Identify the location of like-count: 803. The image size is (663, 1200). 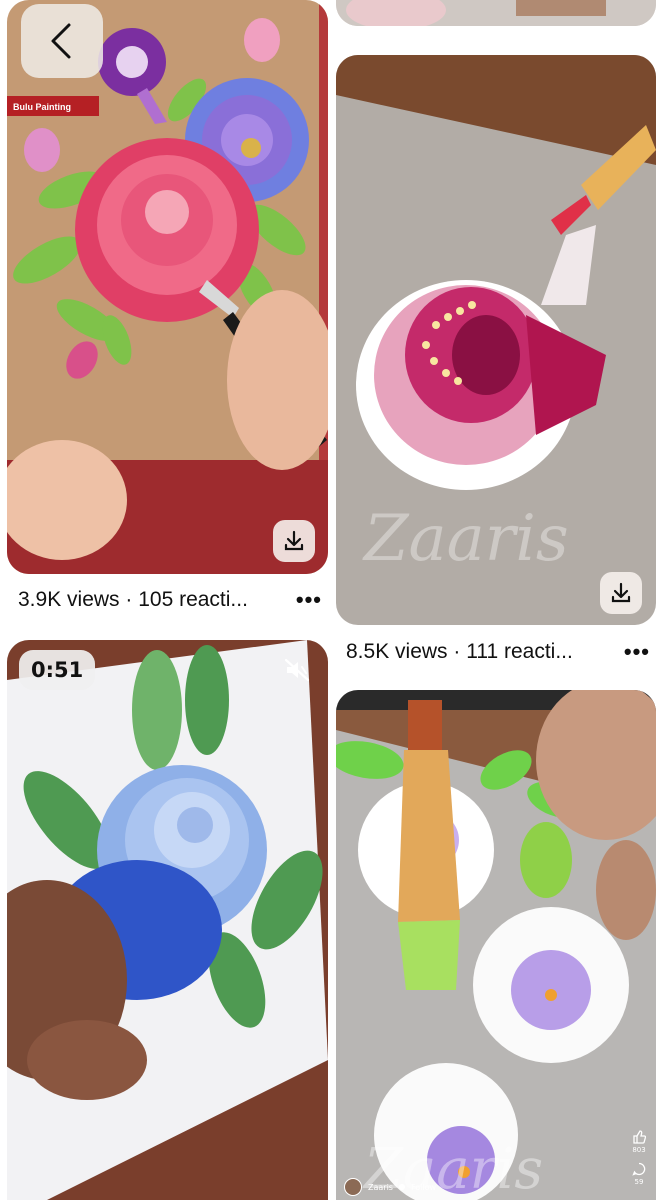
(639, 1150).